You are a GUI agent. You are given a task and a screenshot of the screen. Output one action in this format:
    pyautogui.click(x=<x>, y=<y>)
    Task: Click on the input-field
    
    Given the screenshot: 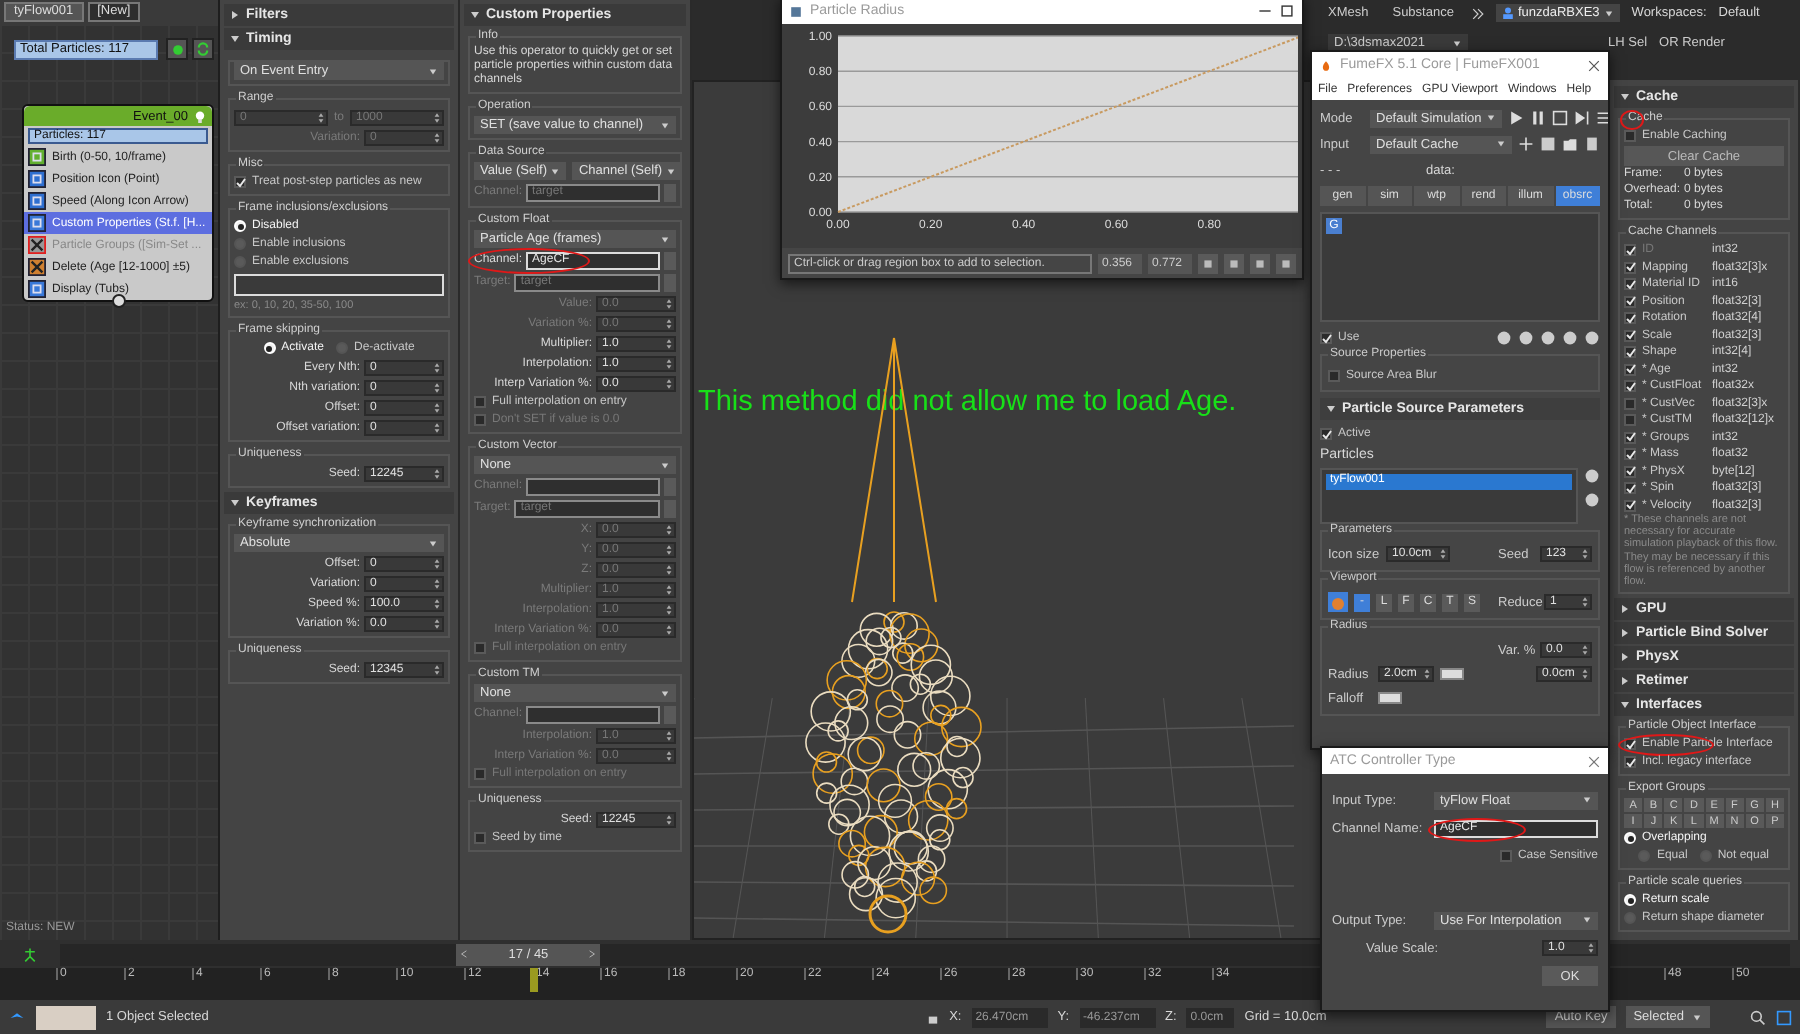 What is the action you would take?
    pyautogui.click(x=339, y=285)
    